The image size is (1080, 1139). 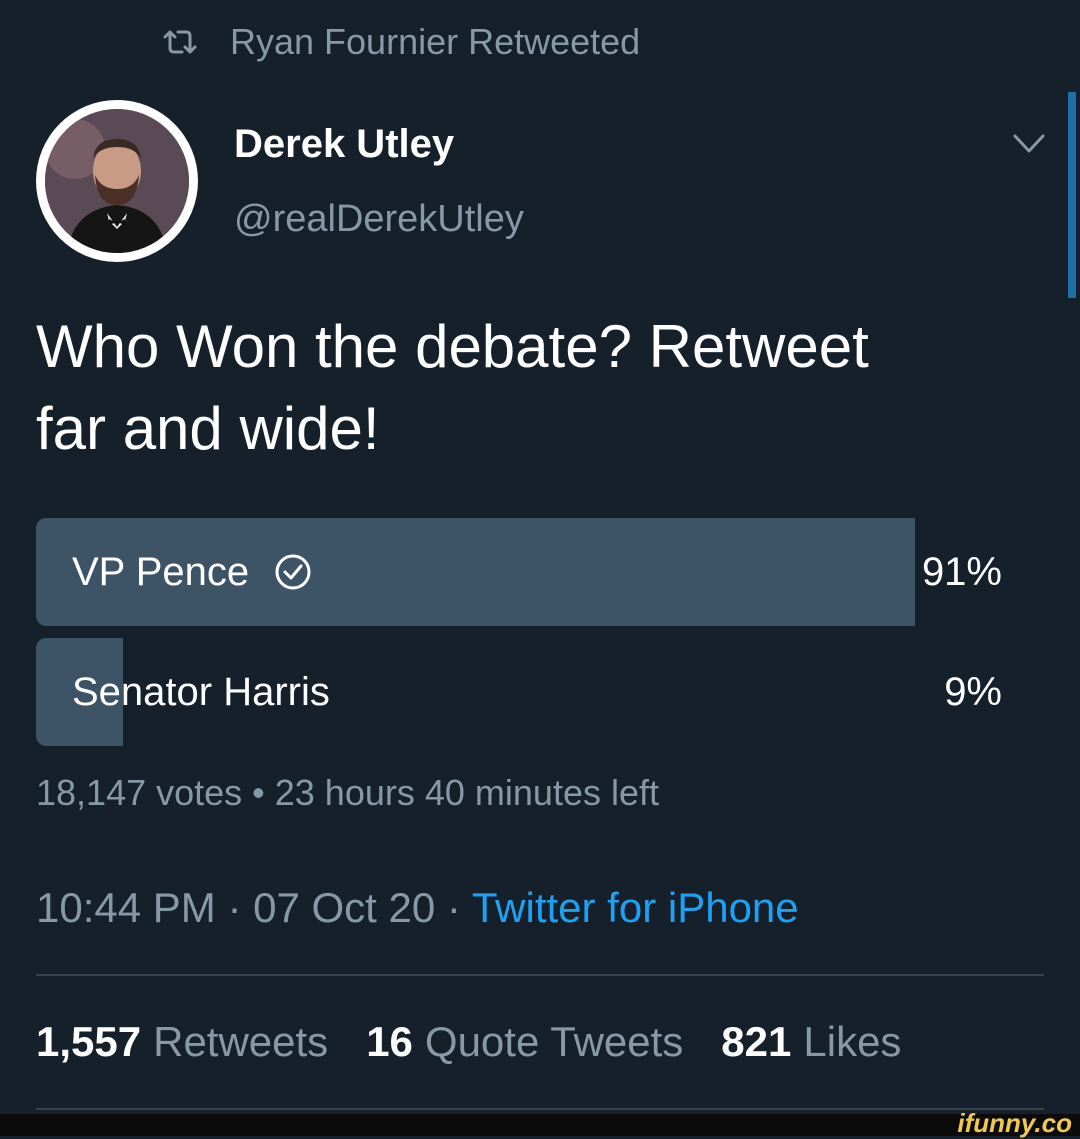 What do you see at coordinates (635, 907) in the screenshot?
I see `tweet-source-link: Twitter for iPhone` at bounding box center [635, 907].